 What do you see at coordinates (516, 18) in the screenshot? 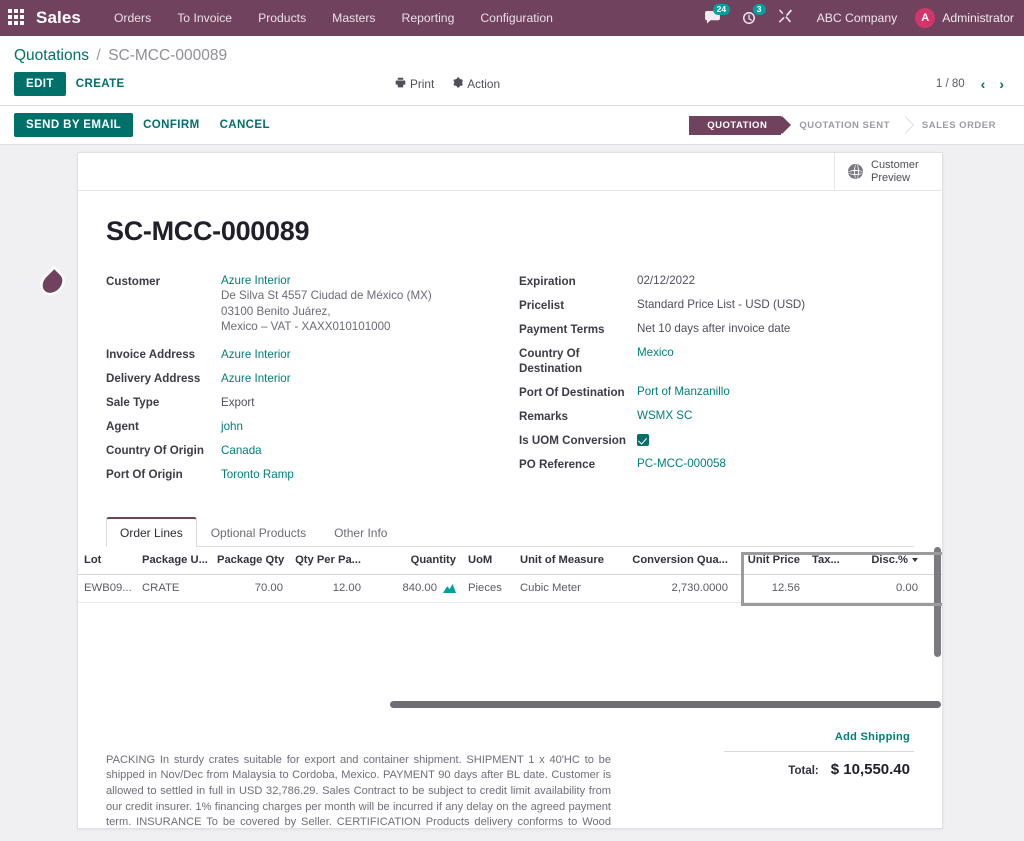
I see `menu-configuration: Configuration` at bounding box center [516, 18].